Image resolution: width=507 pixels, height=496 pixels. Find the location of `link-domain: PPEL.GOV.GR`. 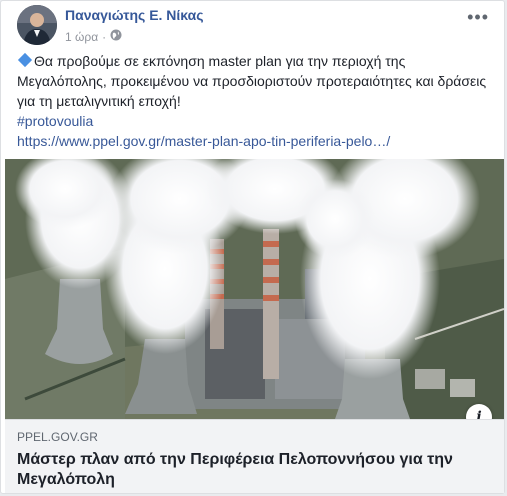

link-domain: PPEL.GOV.GR is located at coordinates (57, 437).